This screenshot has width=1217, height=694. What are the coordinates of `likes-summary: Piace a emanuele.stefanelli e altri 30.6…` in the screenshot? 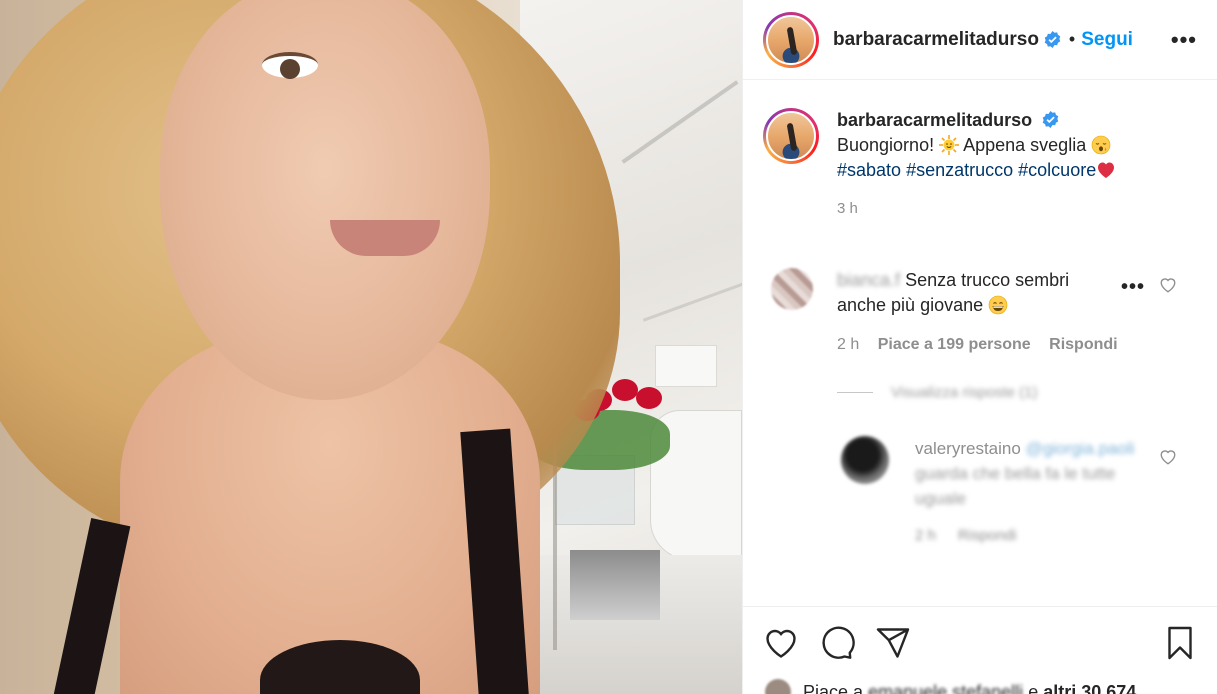 It's located at (950, 686).